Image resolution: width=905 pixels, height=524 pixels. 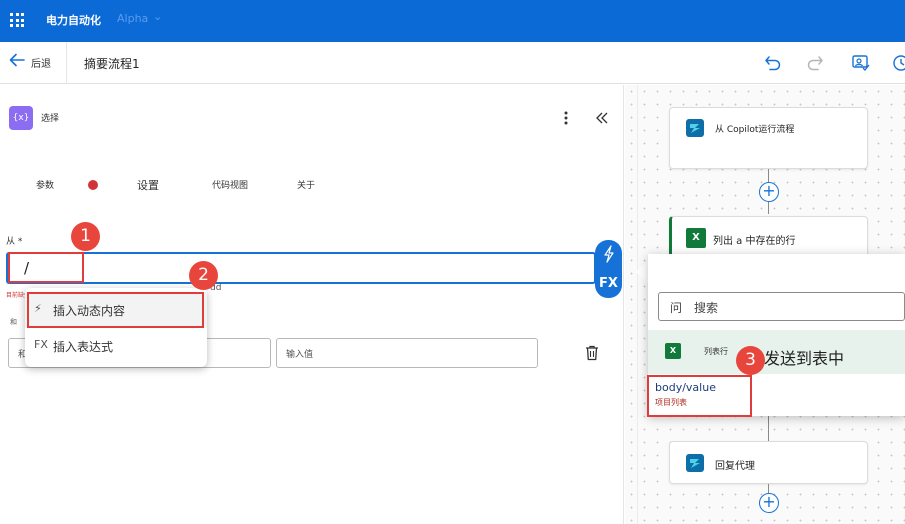 I want to click on app-title: 电力自动化, so click(x=73, y=20).